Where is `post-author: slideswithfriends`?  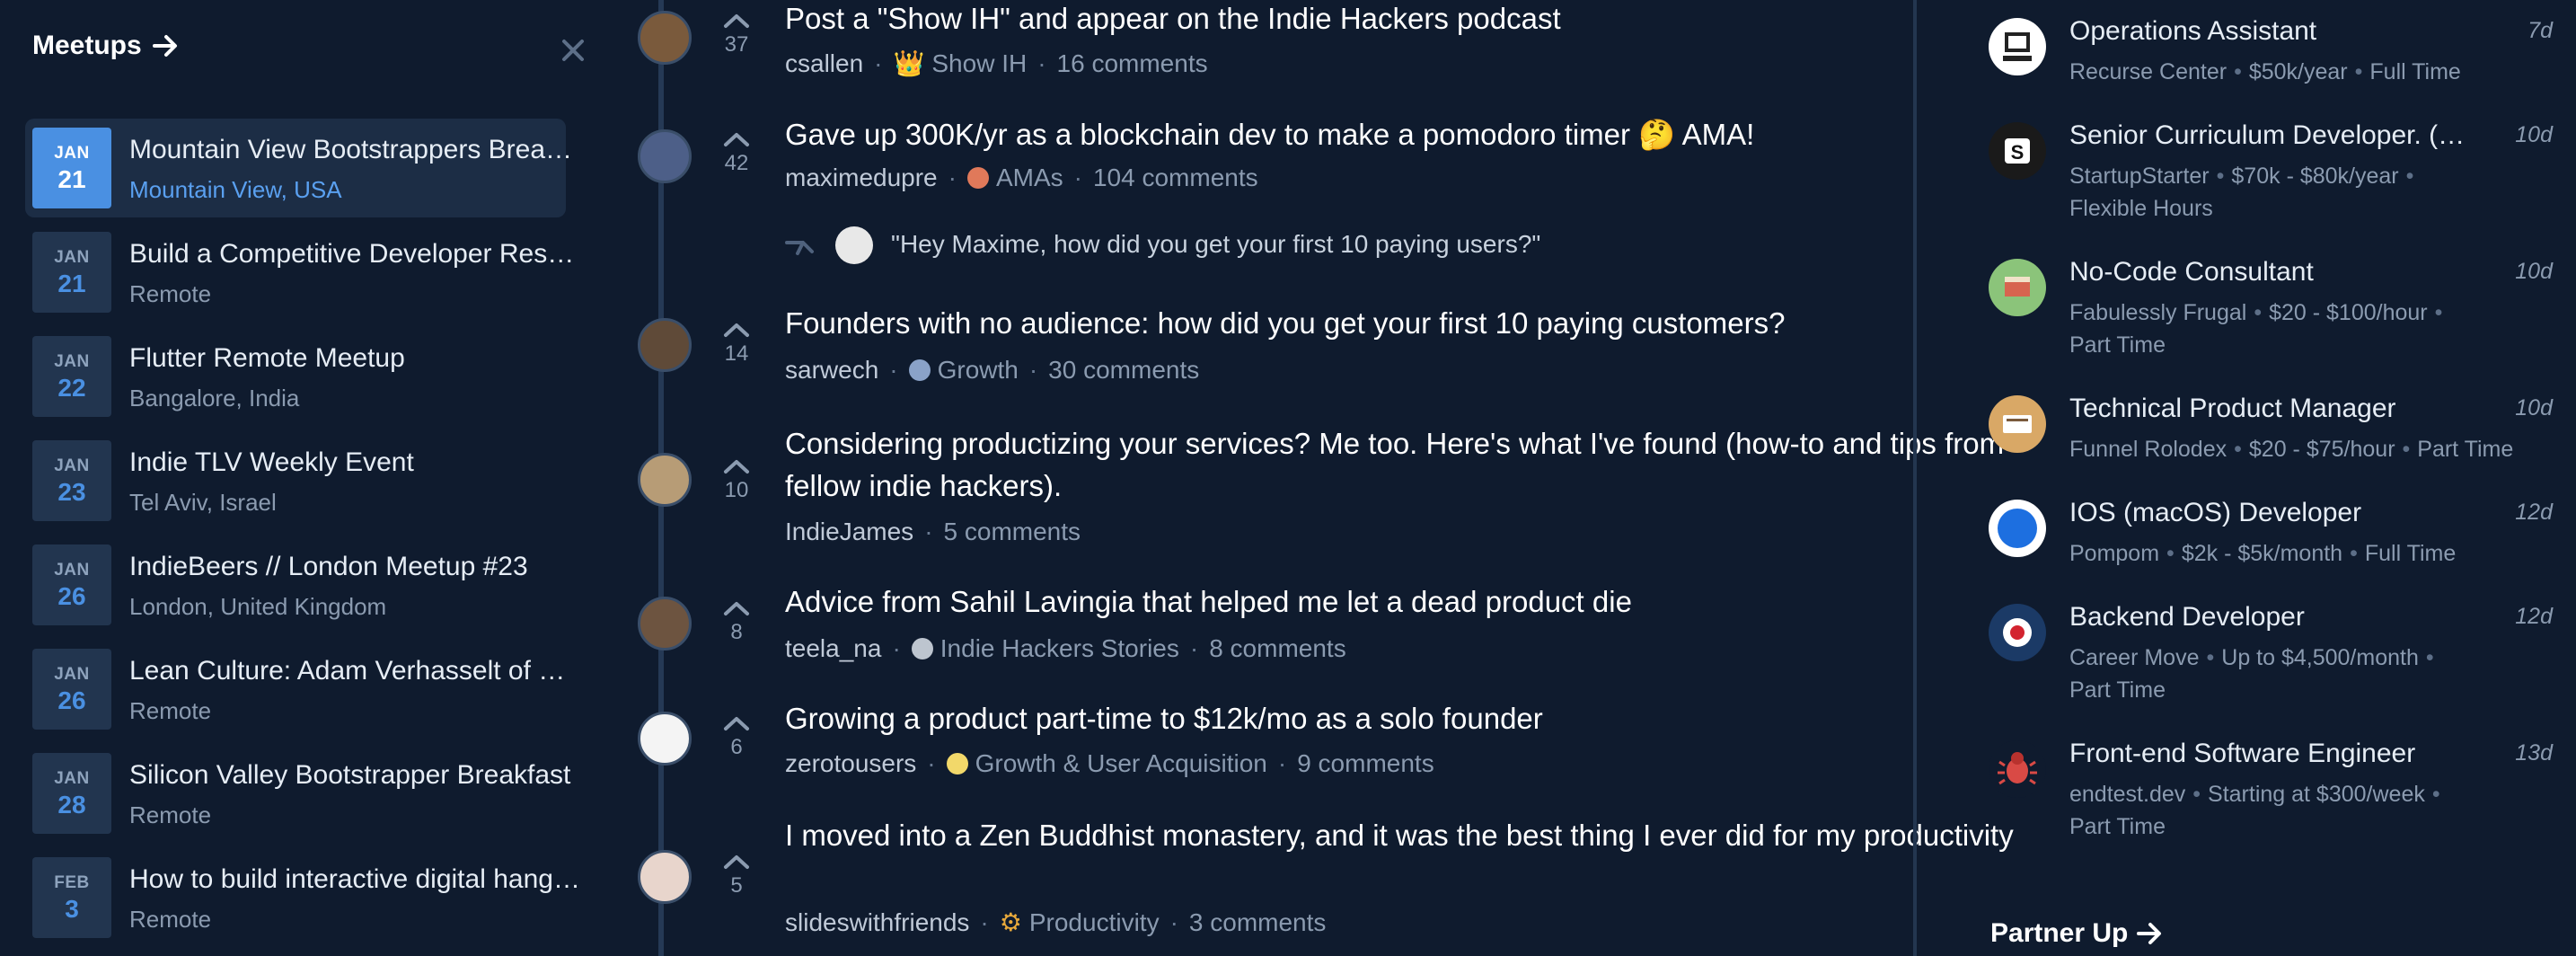
post-author: slideswithfriends is located at coordinates (877, 922).